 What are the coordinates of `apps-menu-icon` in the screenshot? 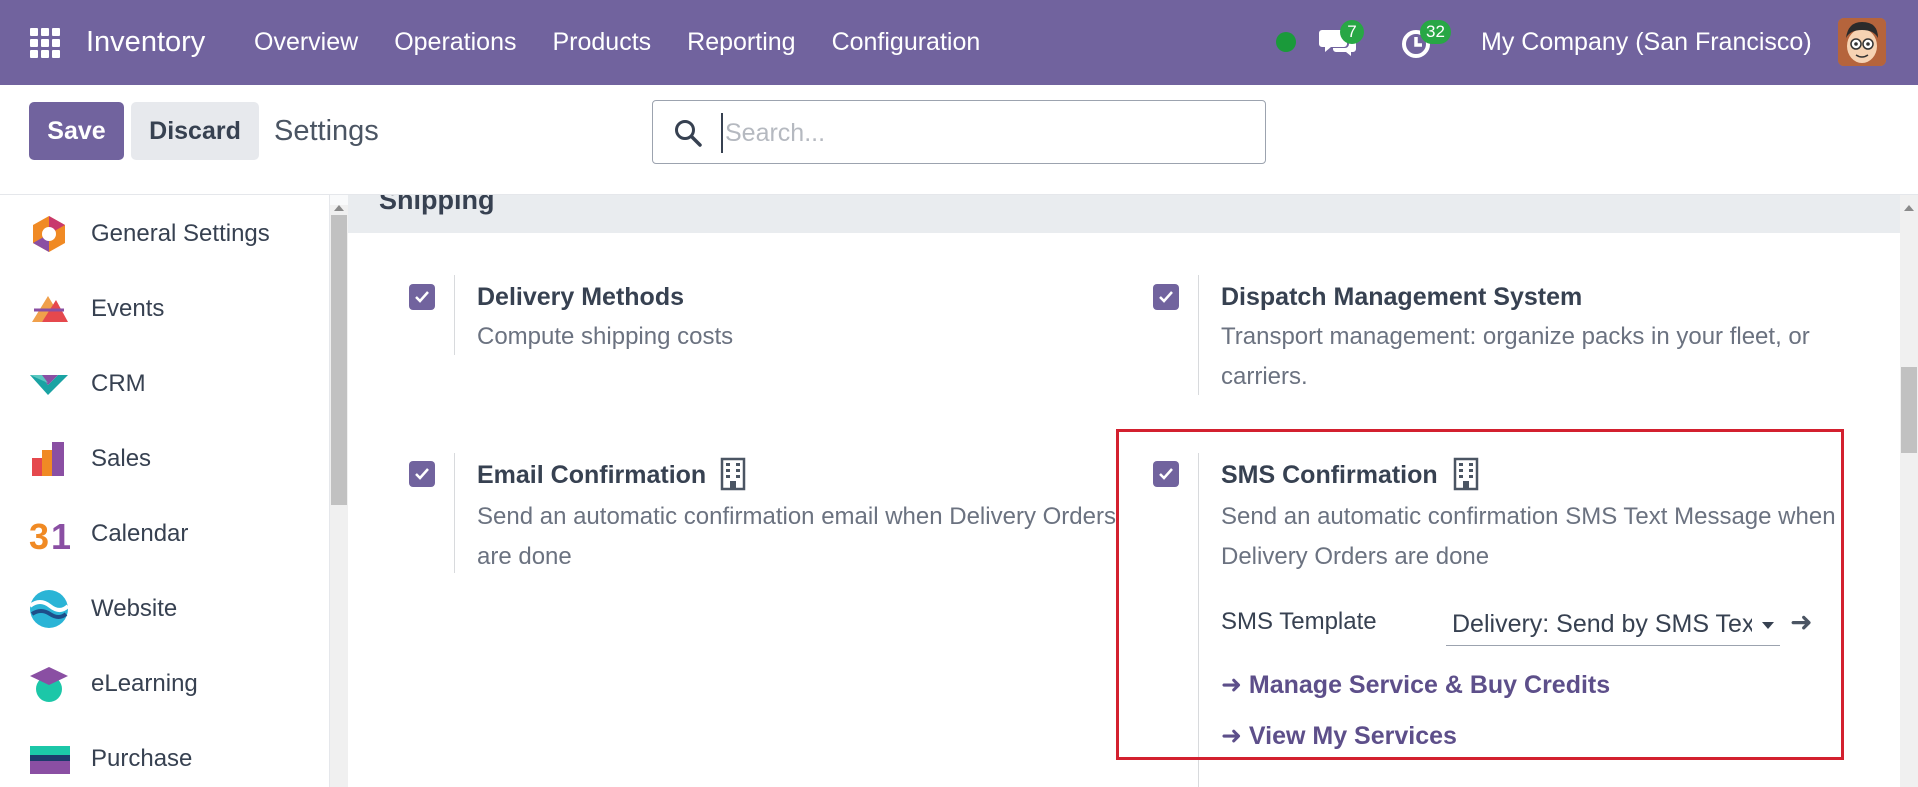 It's located at (47, 43).